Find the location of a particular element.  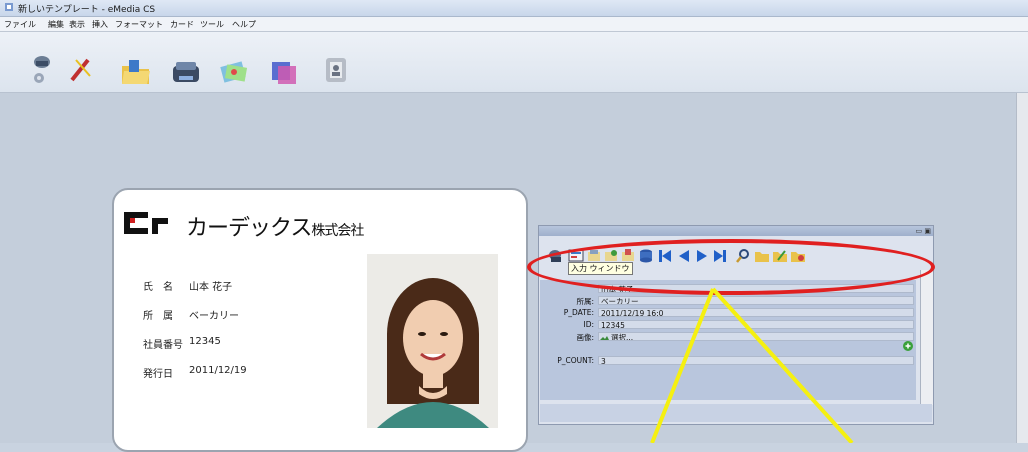

printer-setup-button is located at coordinates (46, 68).